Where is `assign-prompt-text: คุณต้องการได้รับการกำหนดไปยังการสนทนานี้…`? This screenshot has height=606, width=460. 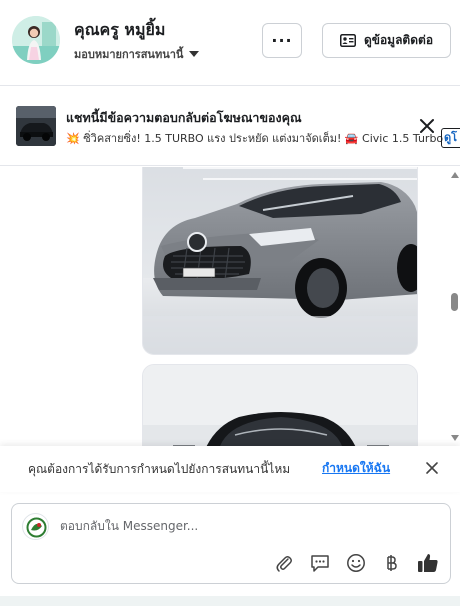
assign-prompt-text: คุณต้องการได้รับการกำหนดไปยังการสนทนานี้… is located at coordinates (159, 469).